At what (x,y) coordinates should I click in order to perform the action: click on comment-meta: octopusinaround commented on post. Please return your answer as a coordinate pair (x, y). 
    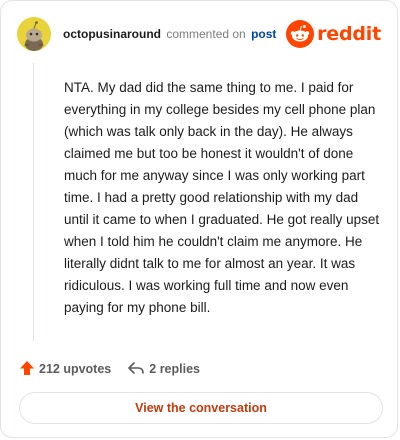
    Looking at the image, I should click on (169, 34).